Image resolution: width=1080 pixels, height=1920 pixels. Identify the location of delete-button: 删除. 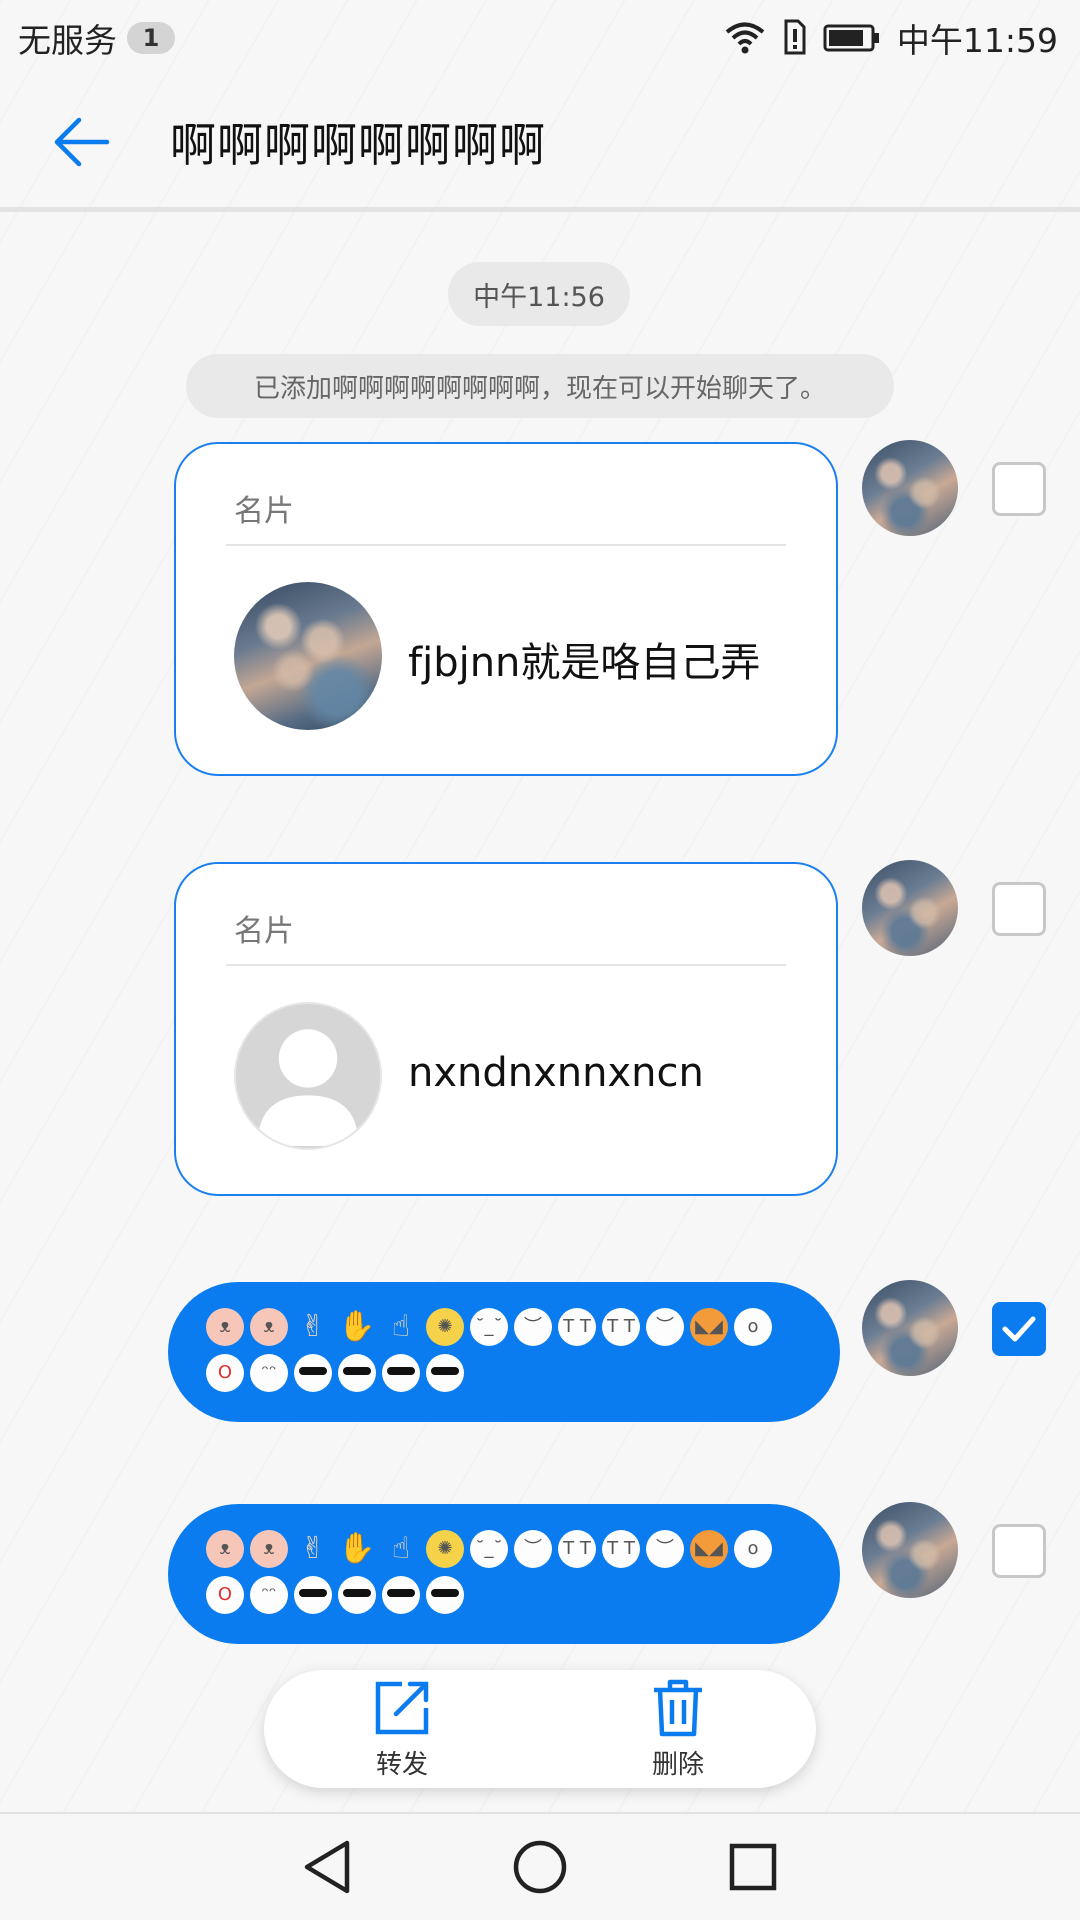
(678, 1729).